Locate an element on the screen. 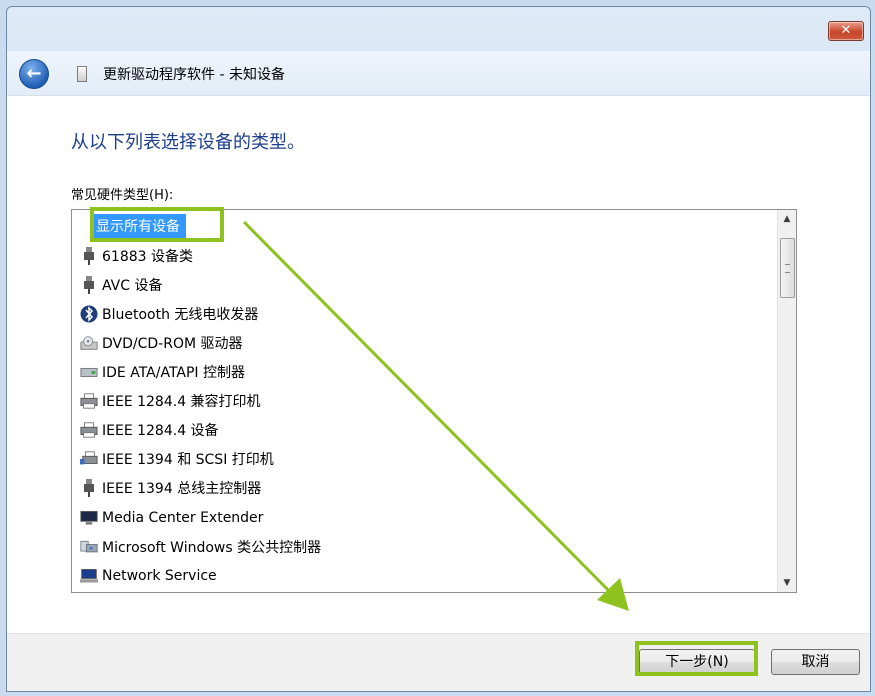 The height and width of the screenshot is (696, 875). list-item-label: IEEE 1394 和 SCSI 打印机 is located at coordinates (188, 460).